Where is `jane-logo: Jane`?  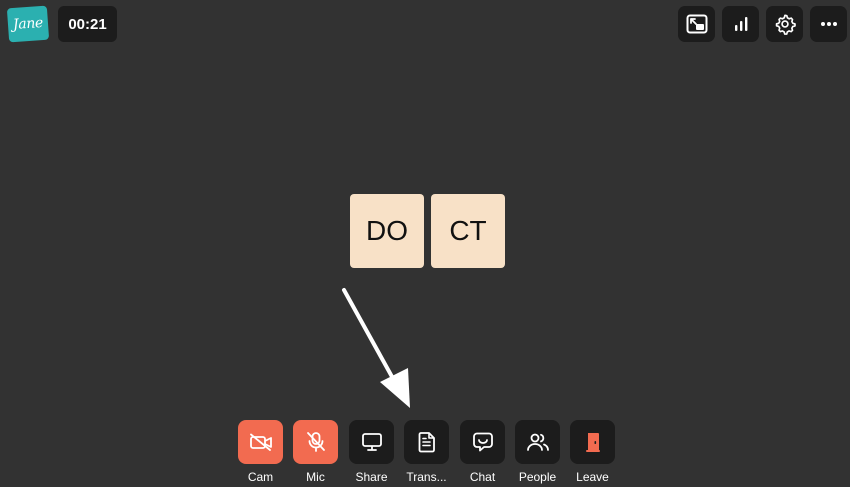 jane-logo: Jane is located at coordinates (28, 24).